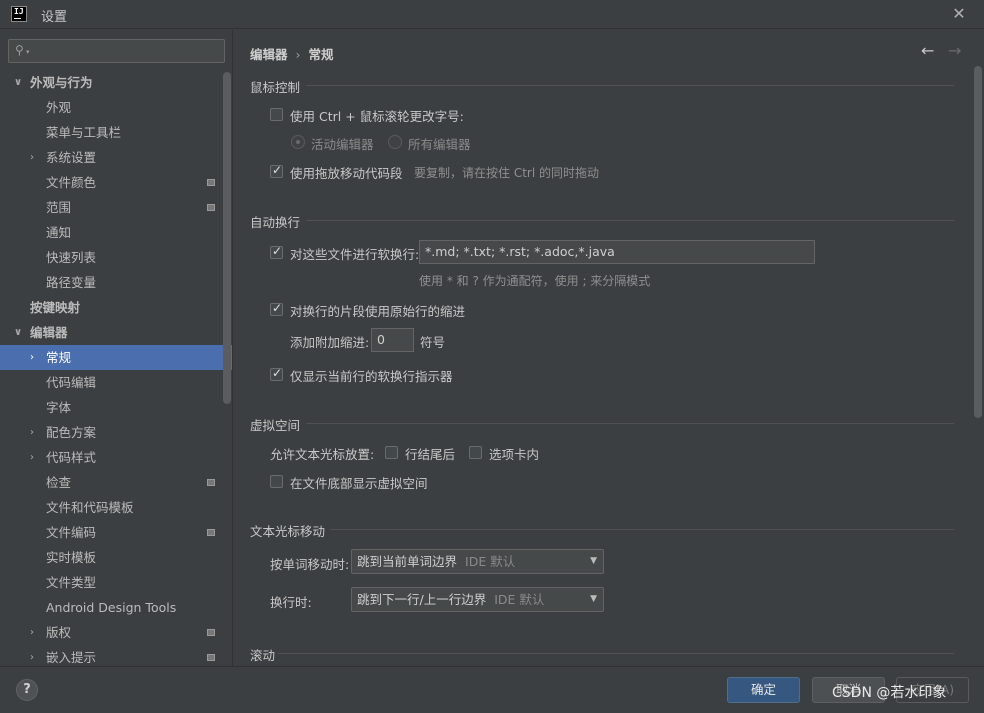 Image resolution: width=984 pixels, height=713 pixels. Describe the element at coordinates (298, 142) in the screenshot. I see `radio-active-editor` at that location.